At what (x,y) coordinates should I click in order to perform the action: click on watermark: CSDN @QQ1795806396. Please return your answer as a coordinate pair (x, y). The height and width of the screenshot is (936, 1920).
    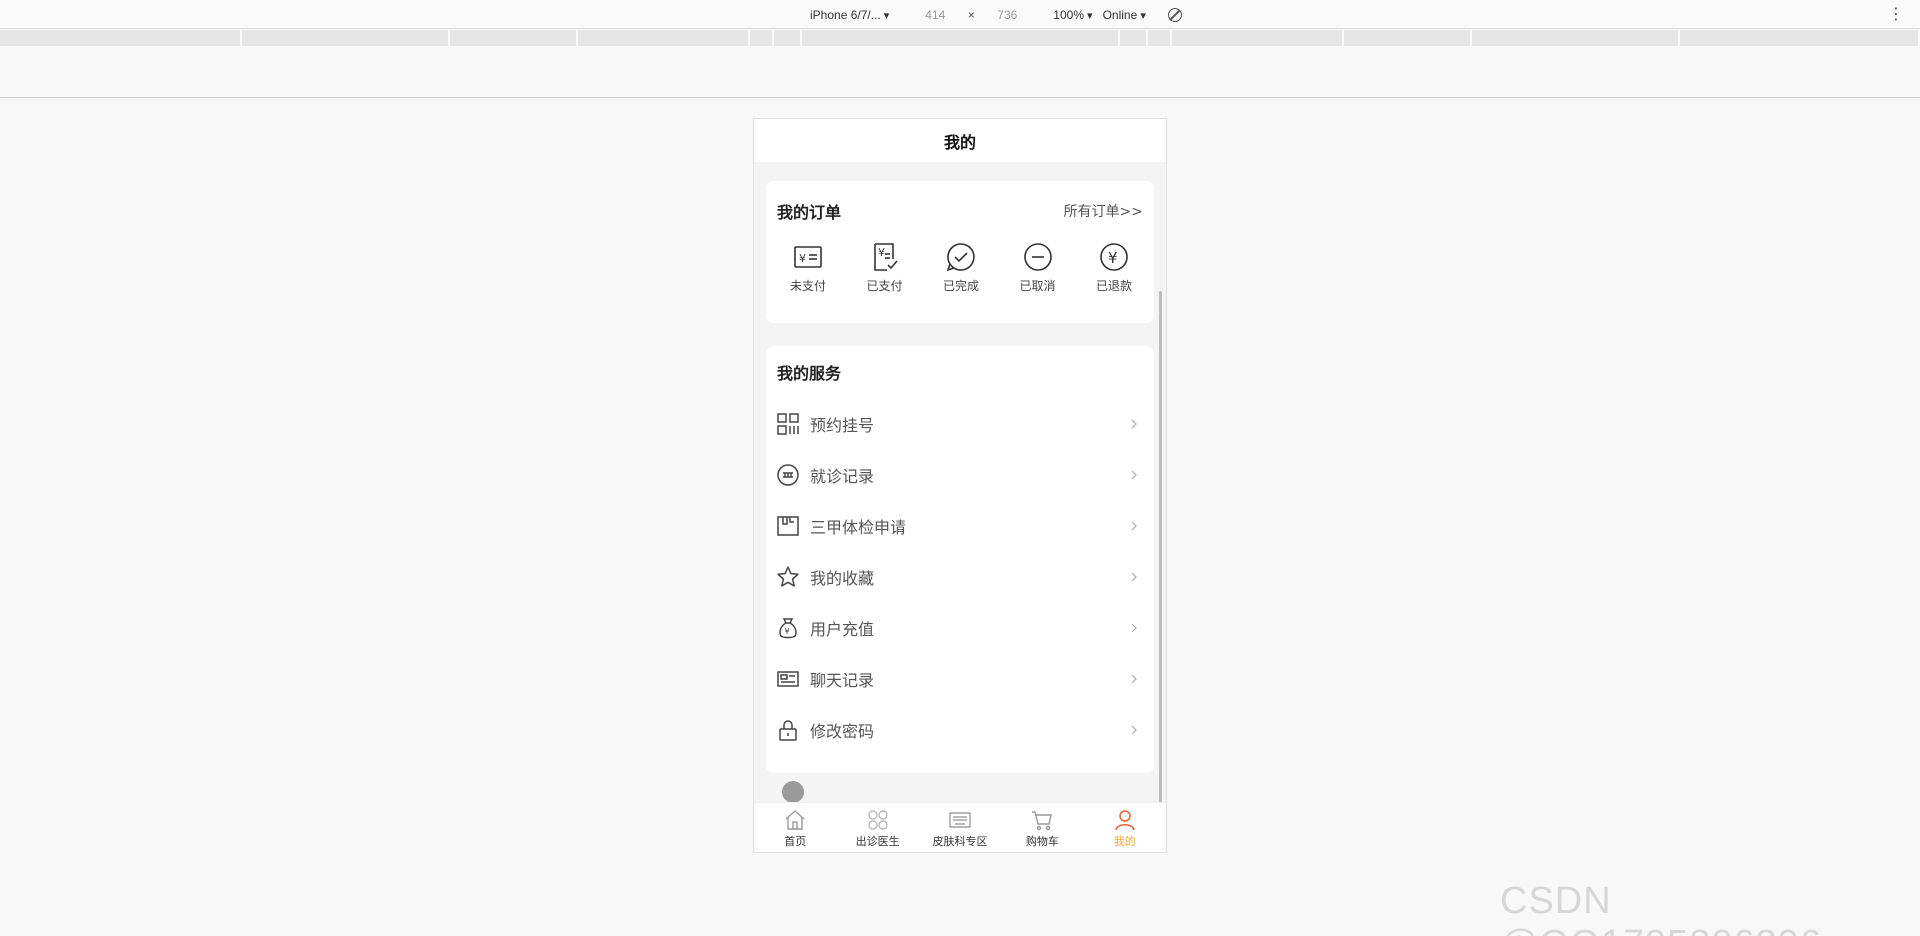
    Looking at the image, I should click on (1660, 908).